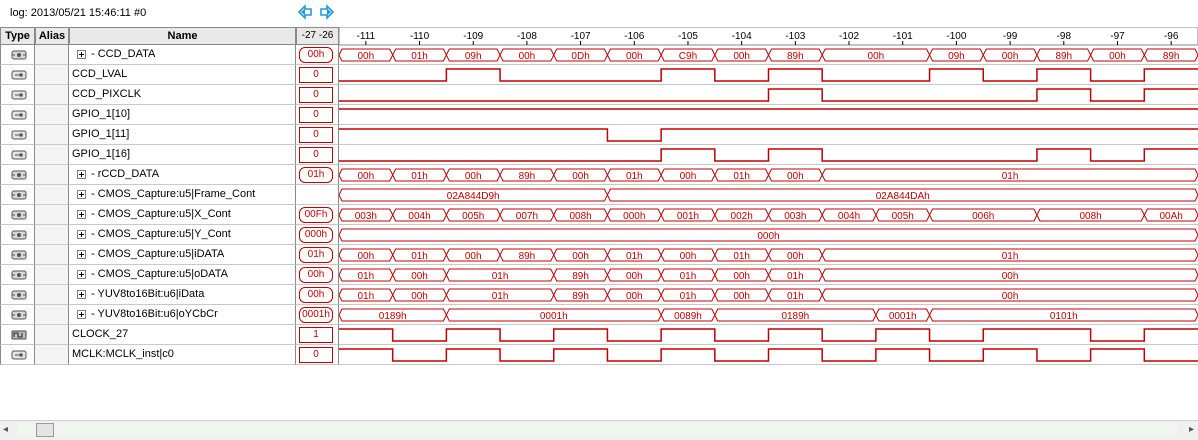  Describe the element at coordinates (182, 315) in the screenshot. I see `signal-name-cell: - YUV8to16Bit:u6|oYCbCr` at that location.